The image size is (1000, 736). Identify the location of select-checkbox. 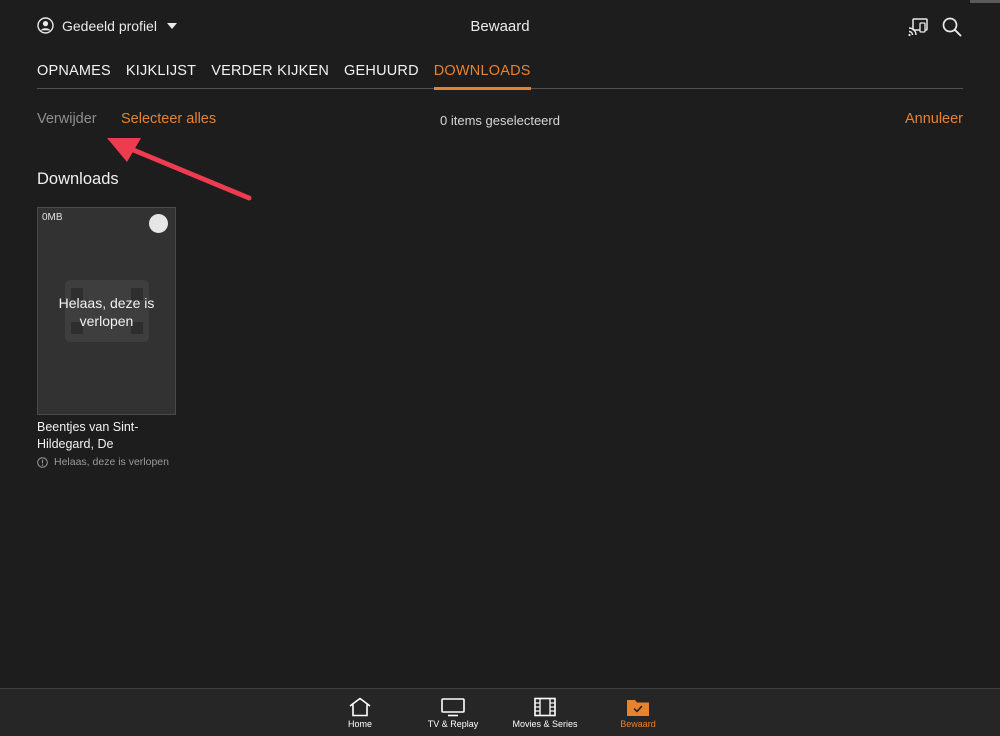
(158, 223).